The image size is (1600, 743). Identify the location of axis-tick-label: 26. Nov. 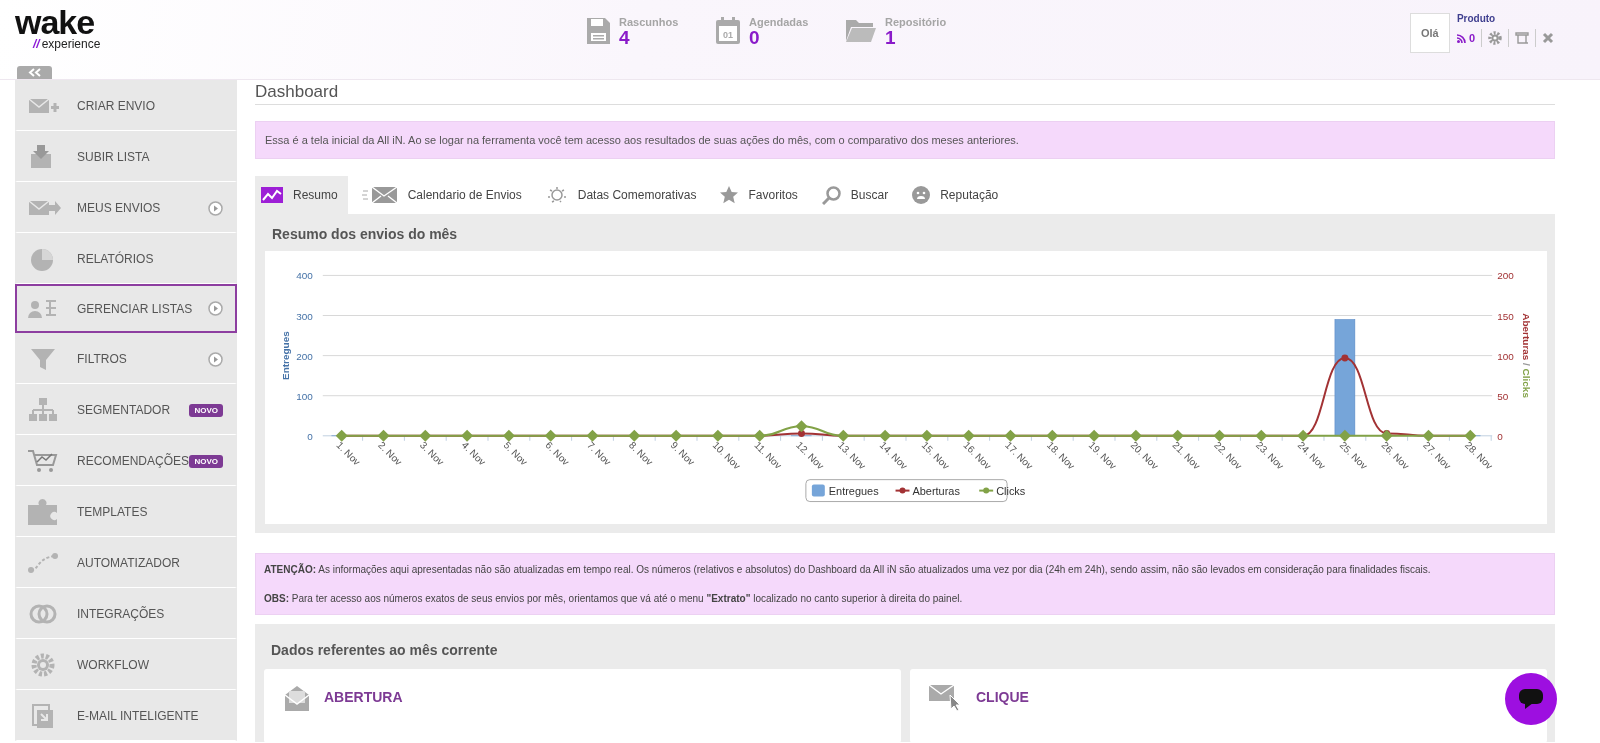
(1395, 455).